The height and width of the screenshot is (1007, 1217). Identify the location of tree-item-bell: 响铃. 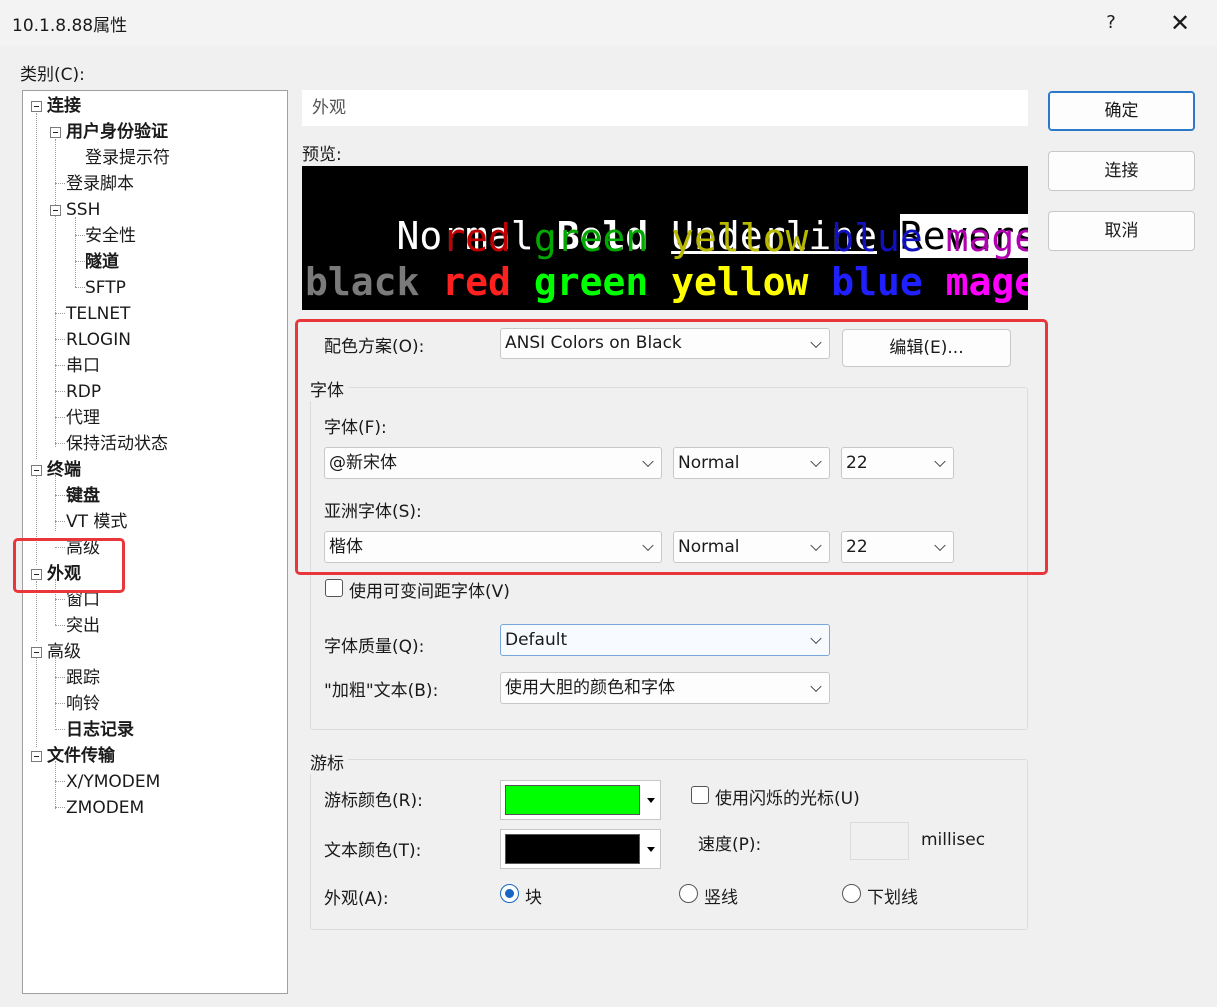
(83, 704).